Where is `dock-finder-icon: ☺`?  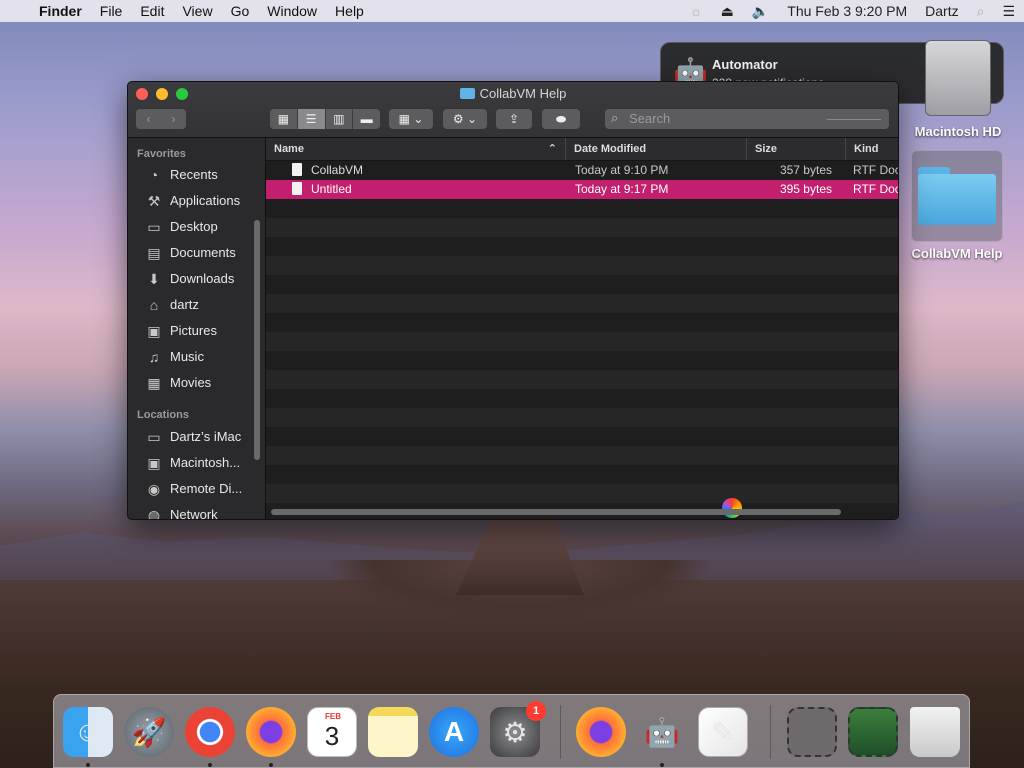 dock-finder-icon: ☺ is located at coordinates (88, 732).